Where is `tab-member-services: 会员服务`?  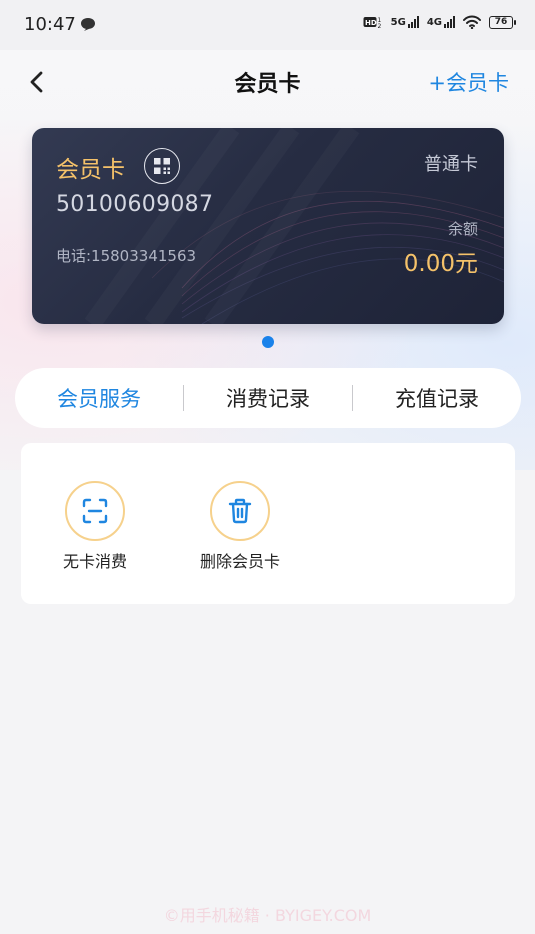 tab-member-services: 会员服务 is located at coordinates (99, 398).